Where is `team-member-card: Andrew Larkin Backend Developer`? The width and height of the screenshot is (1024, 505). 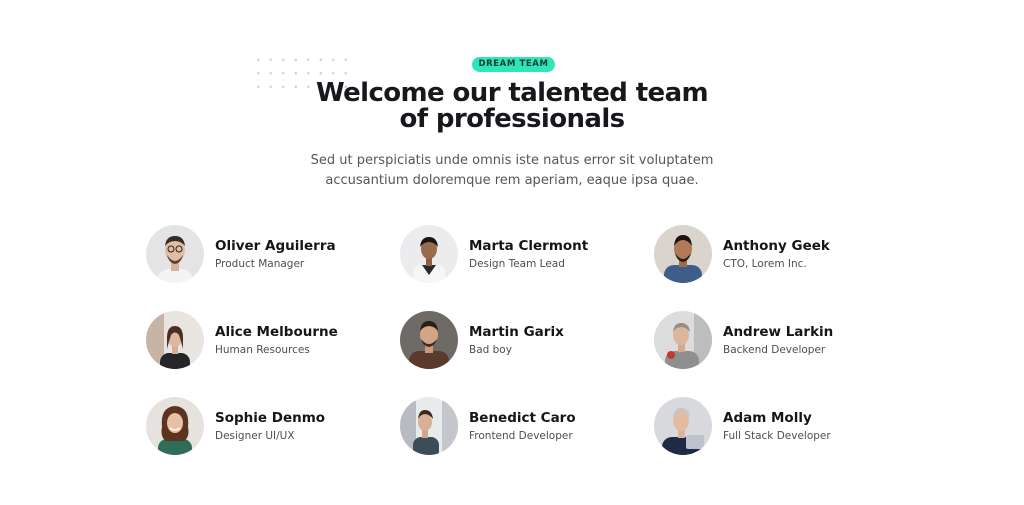
team-member-card: Andrew Larkin Backend Developer is located at coordinates (769, 340).